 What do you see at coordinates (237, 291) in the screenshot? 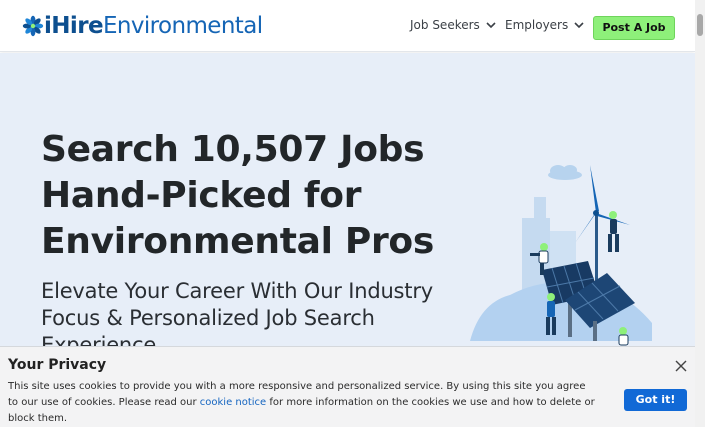
I see `subheadline-line: Elevate Your Career With Our Industry` at bounding box center [237, 291].